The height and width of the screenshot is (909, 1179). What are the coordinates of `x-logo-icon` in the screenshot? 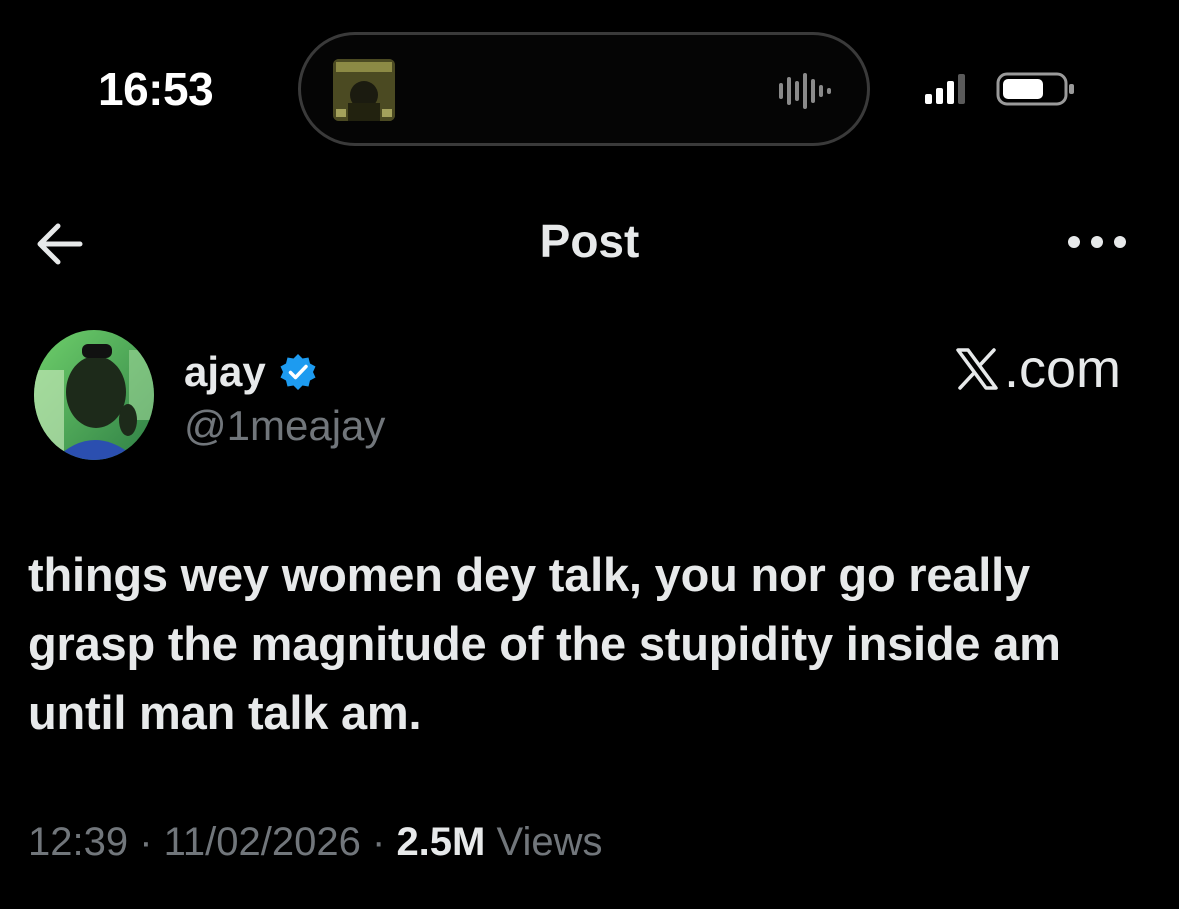 It's located at (977, 369).